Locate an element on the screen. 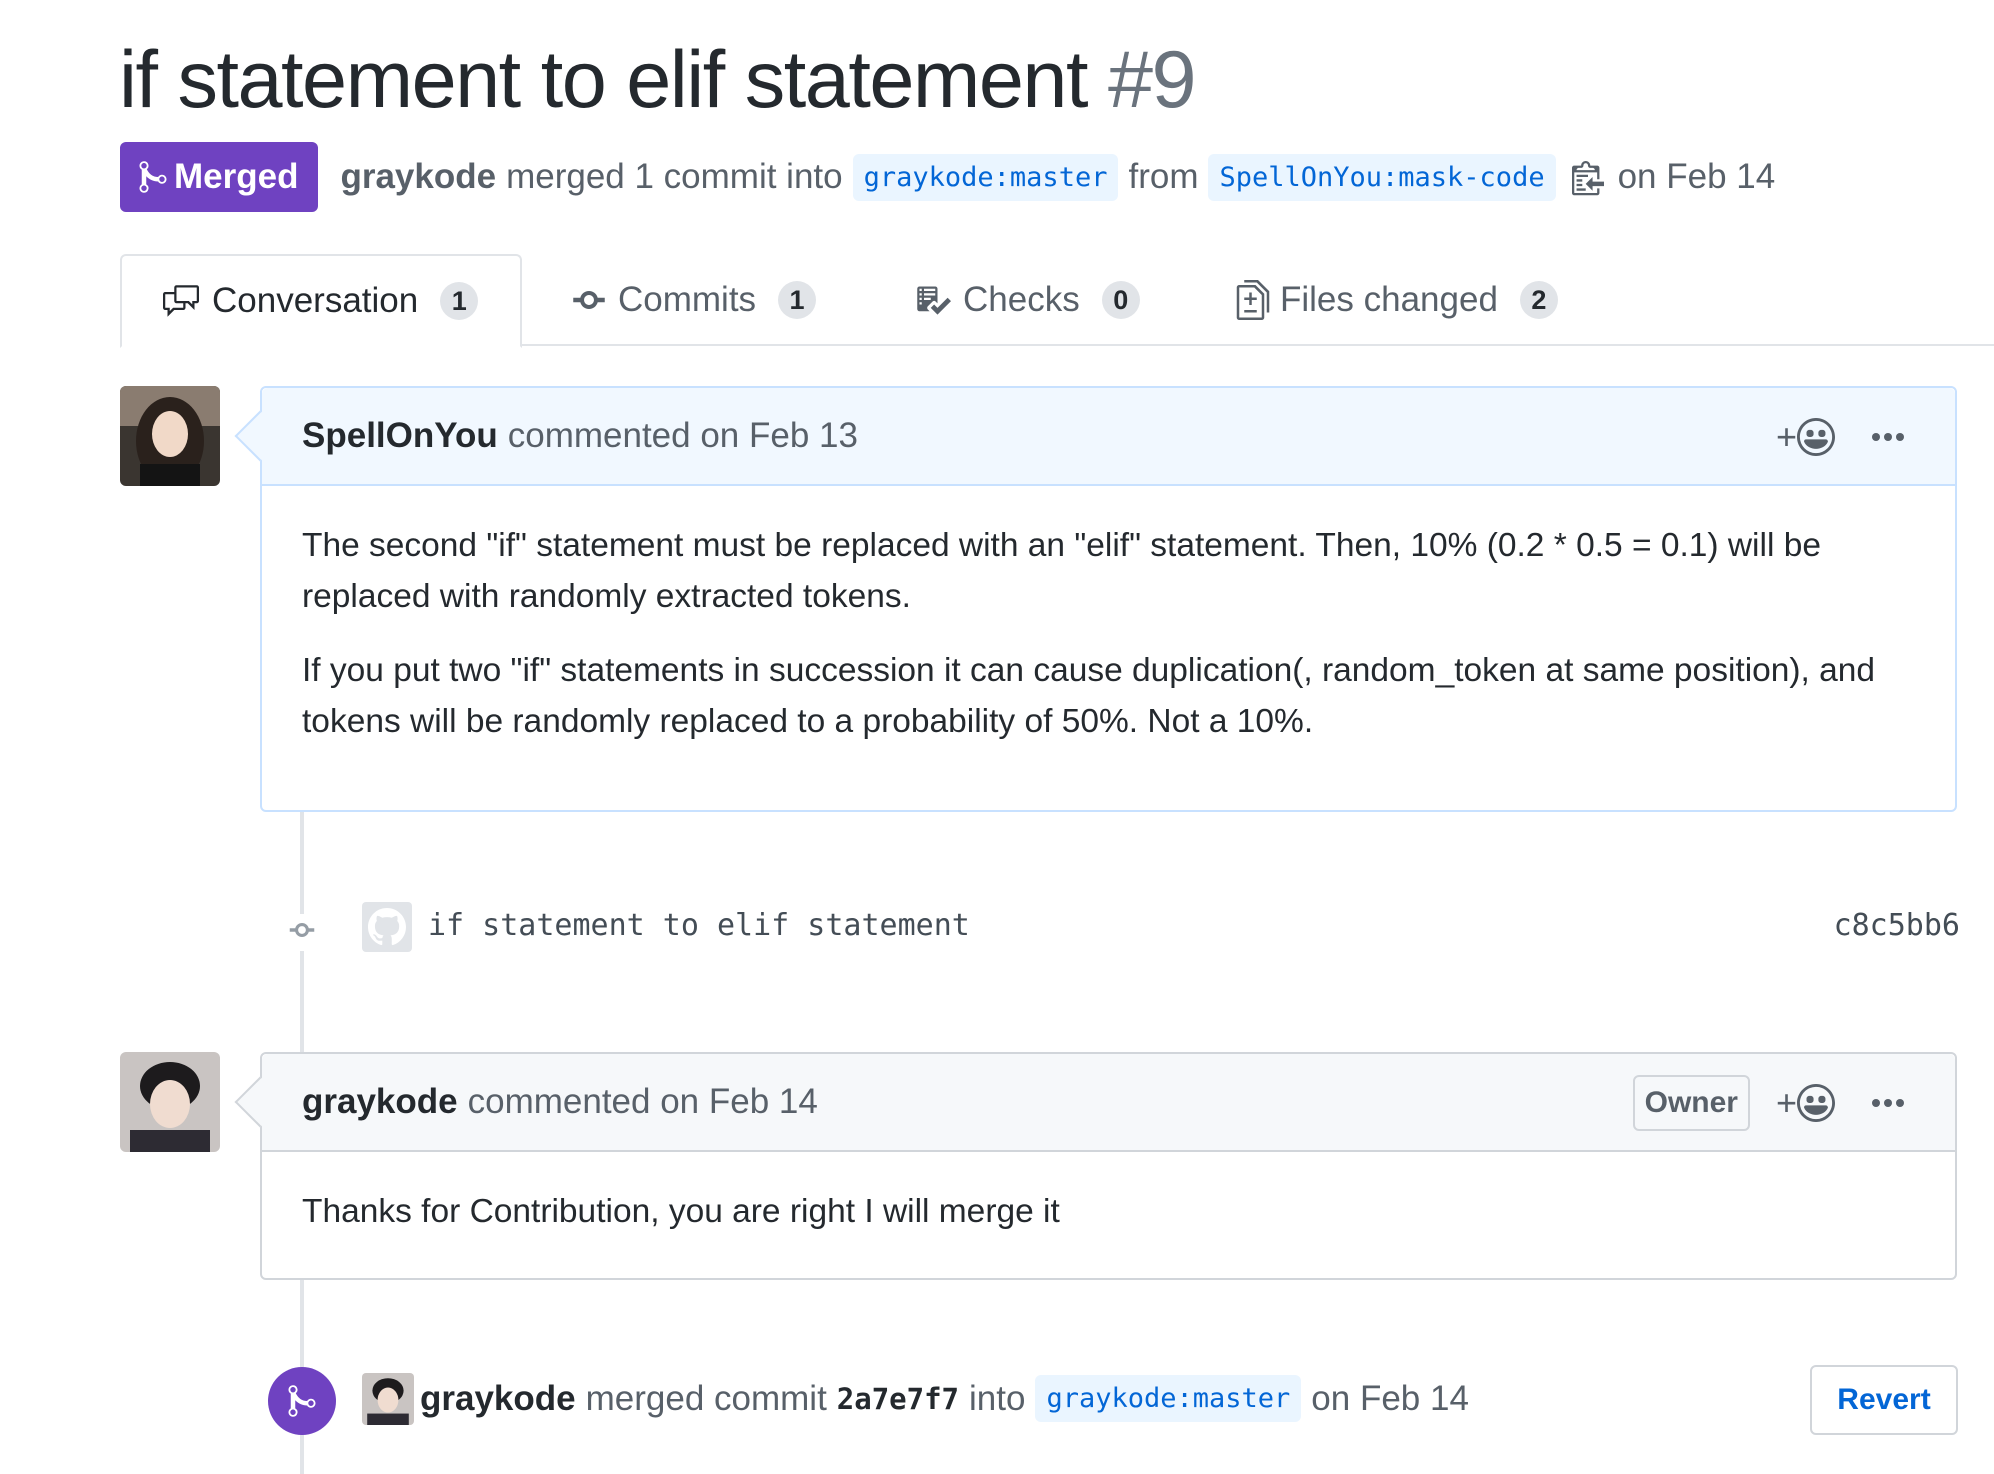 Image resolution: width=1994 pixels, height=1474 pixels. tab-files-changed-count: 2 is located at coordinates (1538, 300).